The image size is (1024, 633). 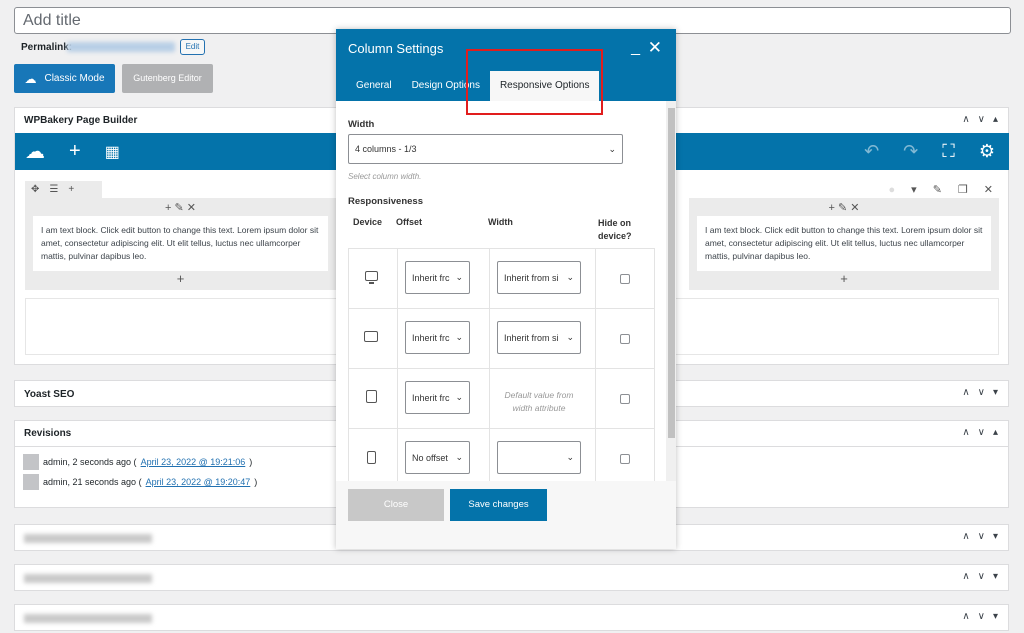 What do you see at coordinates (48, 433) in the screenshot?
I see `revisions-title: Revisions` at bounding box center [48, 433].